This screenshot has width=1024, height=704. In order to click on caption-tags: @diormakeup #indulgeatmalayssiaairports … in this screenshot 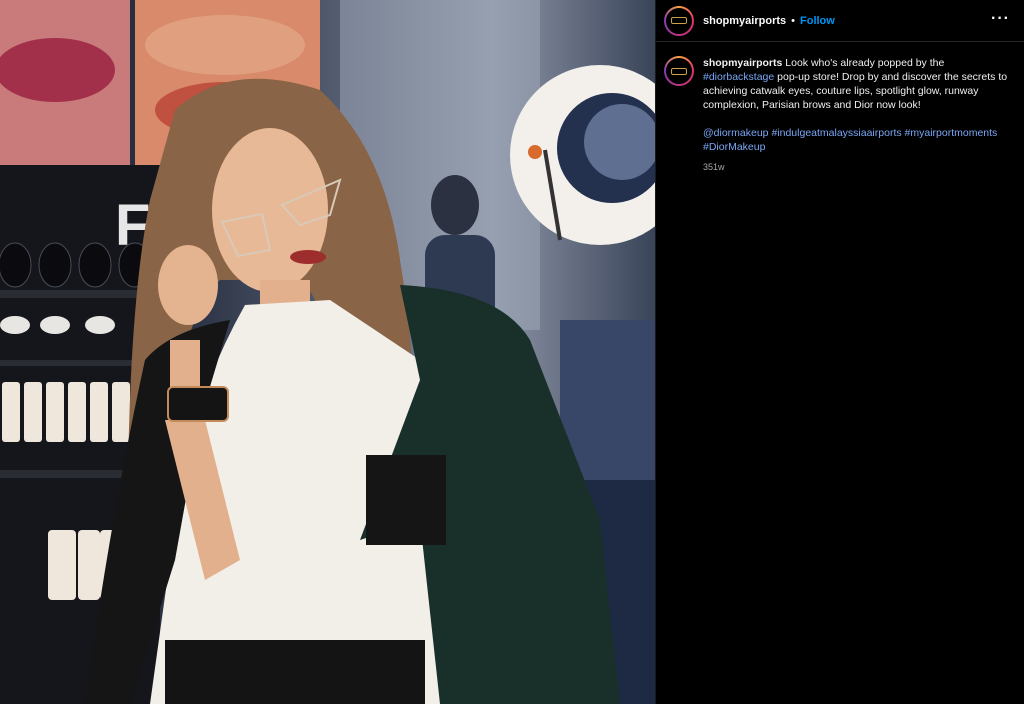, I will do `click(858, 140)`.